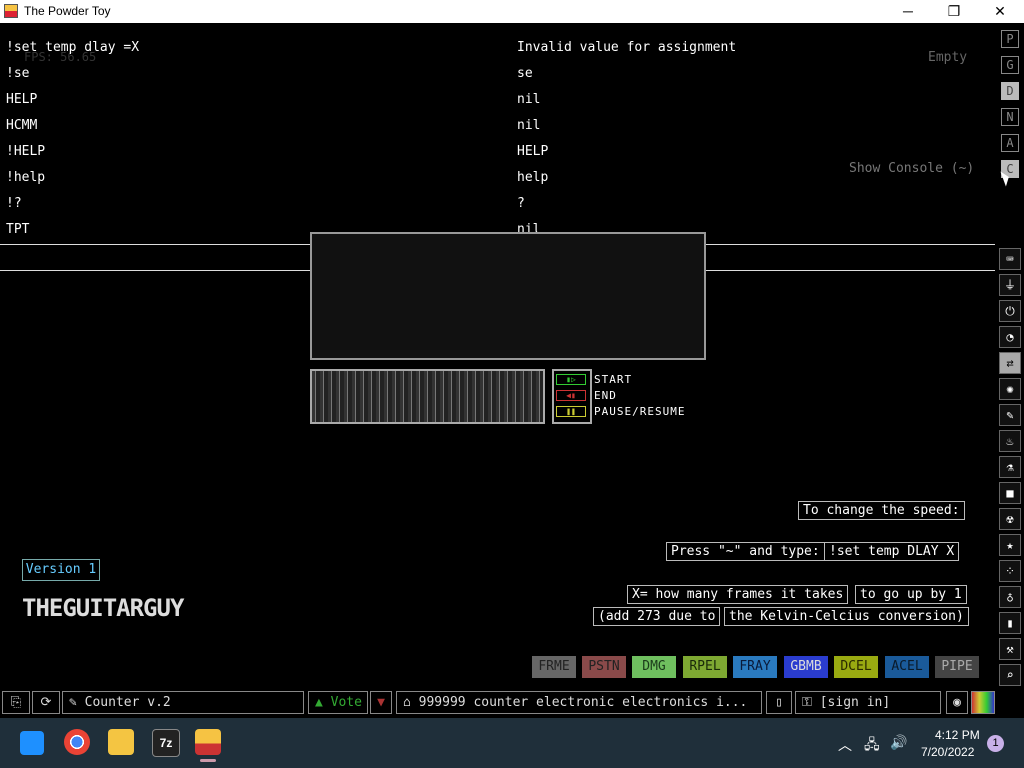 This screenshot has width=1024, height=768. Describe the element at coordinates (957, 702) in the screenshot. I see `settings-icon: ◉` at that location.